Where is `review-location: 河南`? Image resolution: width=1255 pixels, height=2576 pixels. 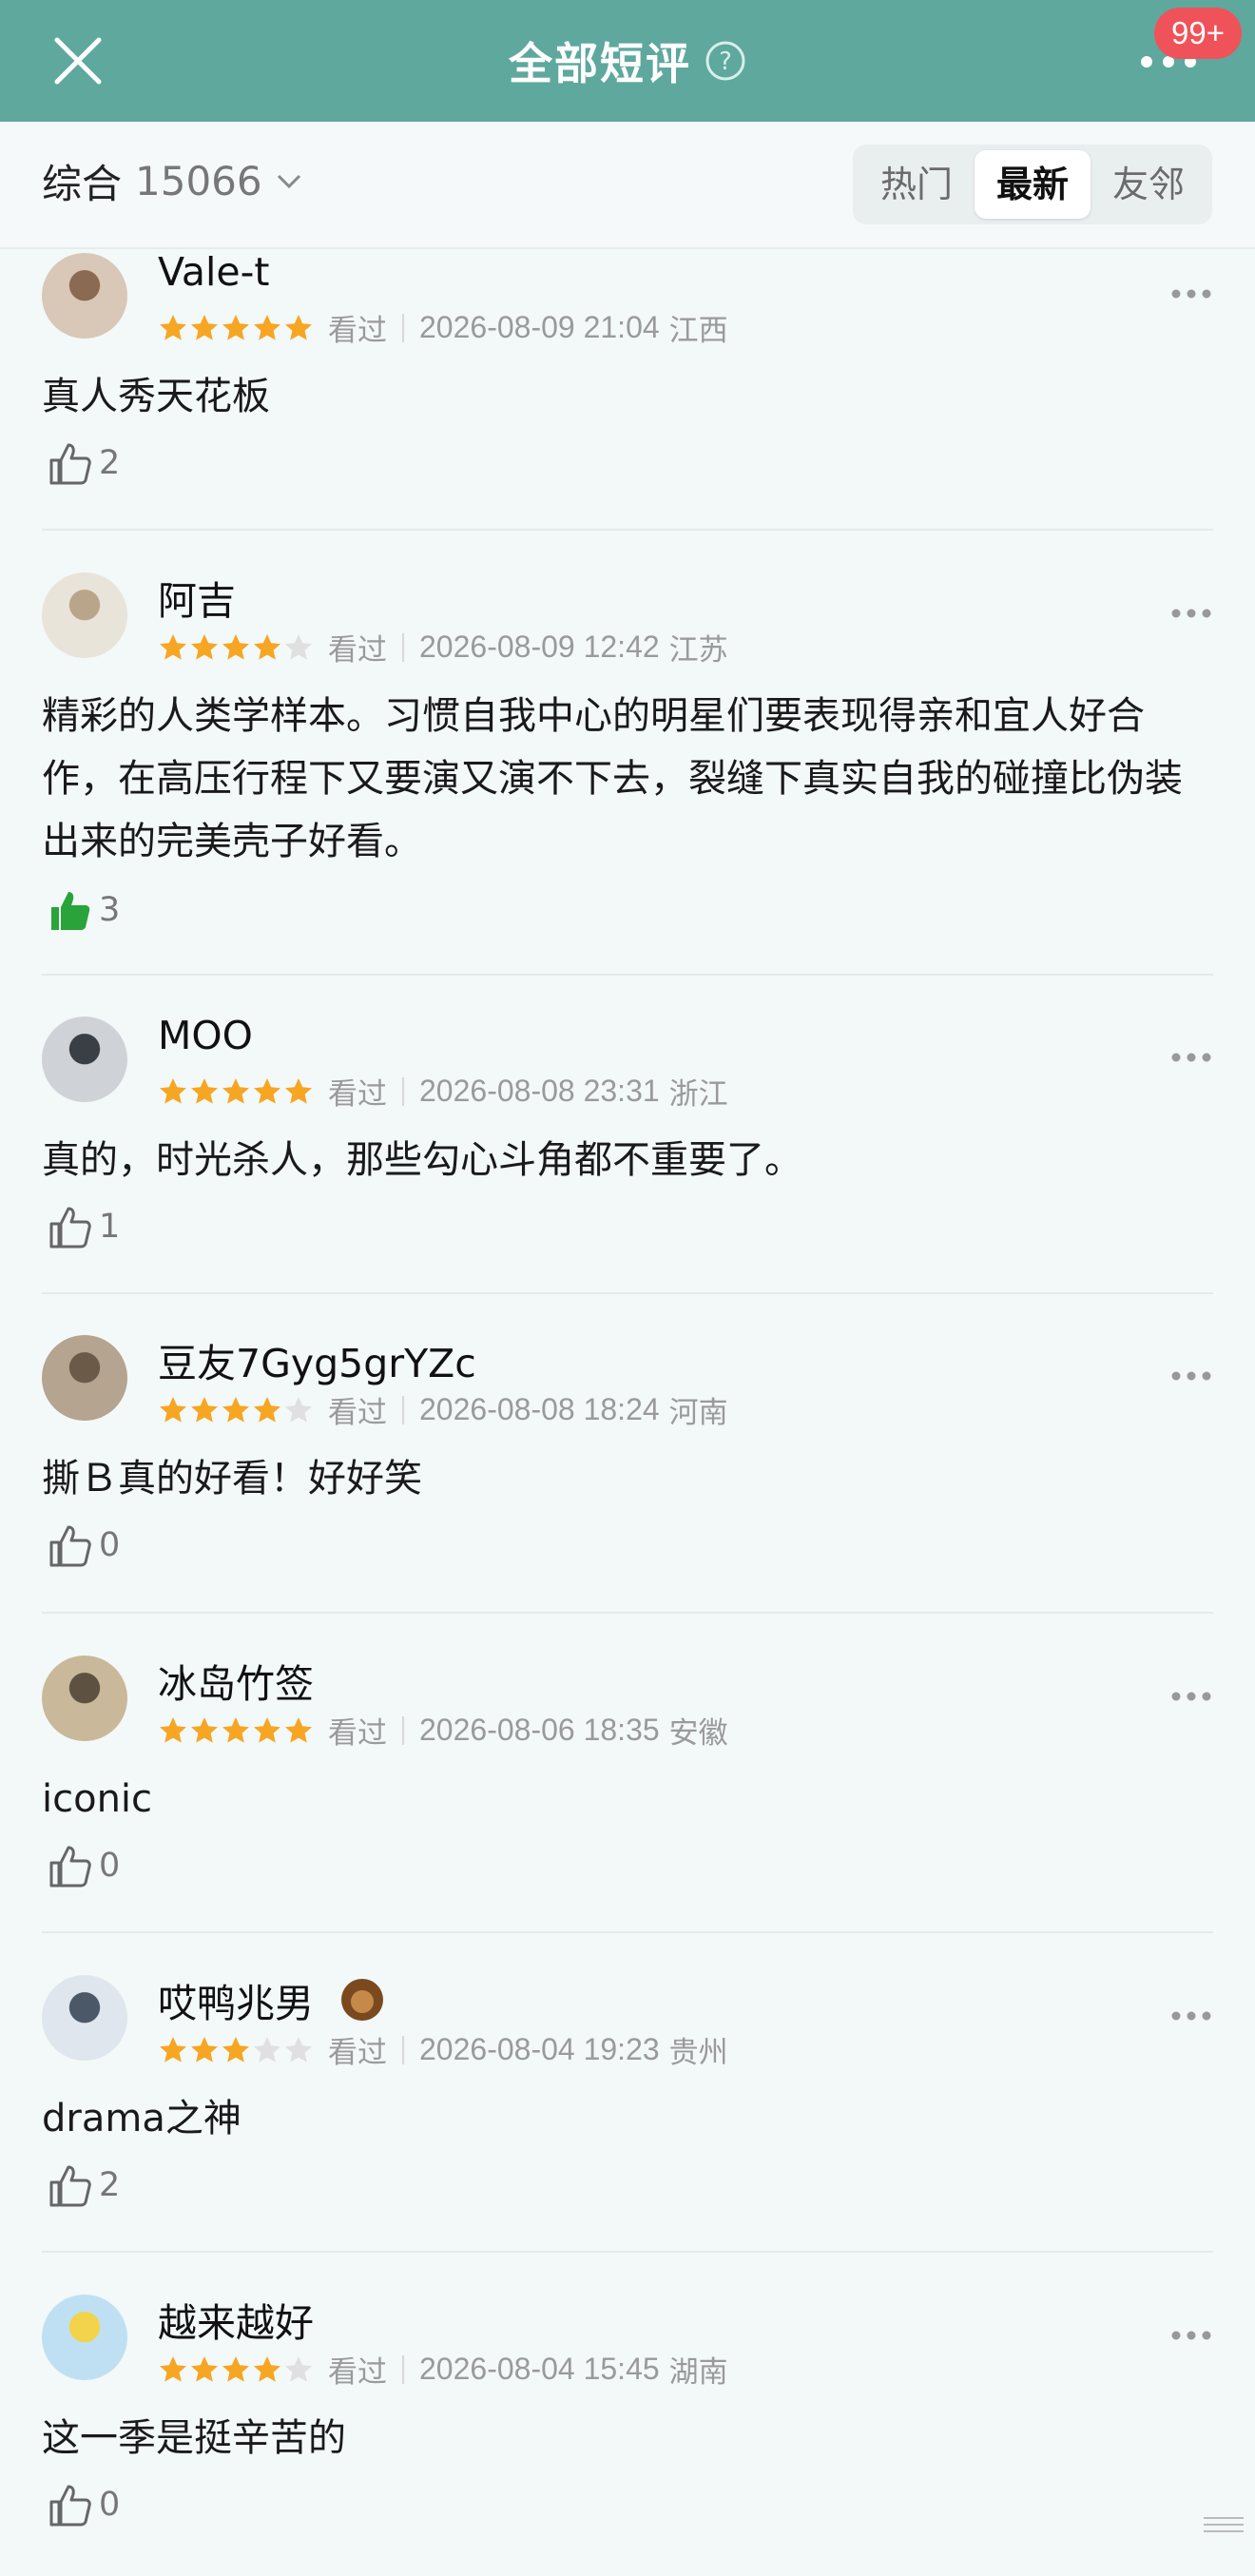
review-location: 河南 is located at coordinates (698, 1413).